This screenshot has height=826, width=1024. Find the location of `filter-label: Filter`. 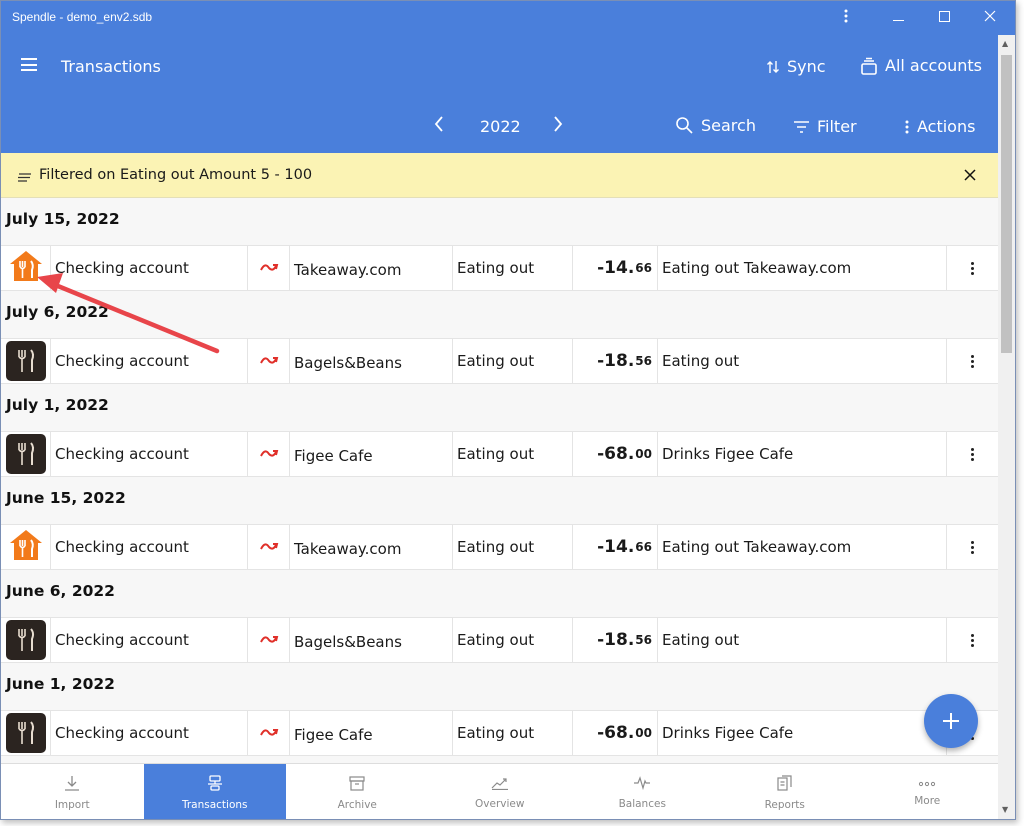

filter-label: Filter is located at coordinates (837, 126).